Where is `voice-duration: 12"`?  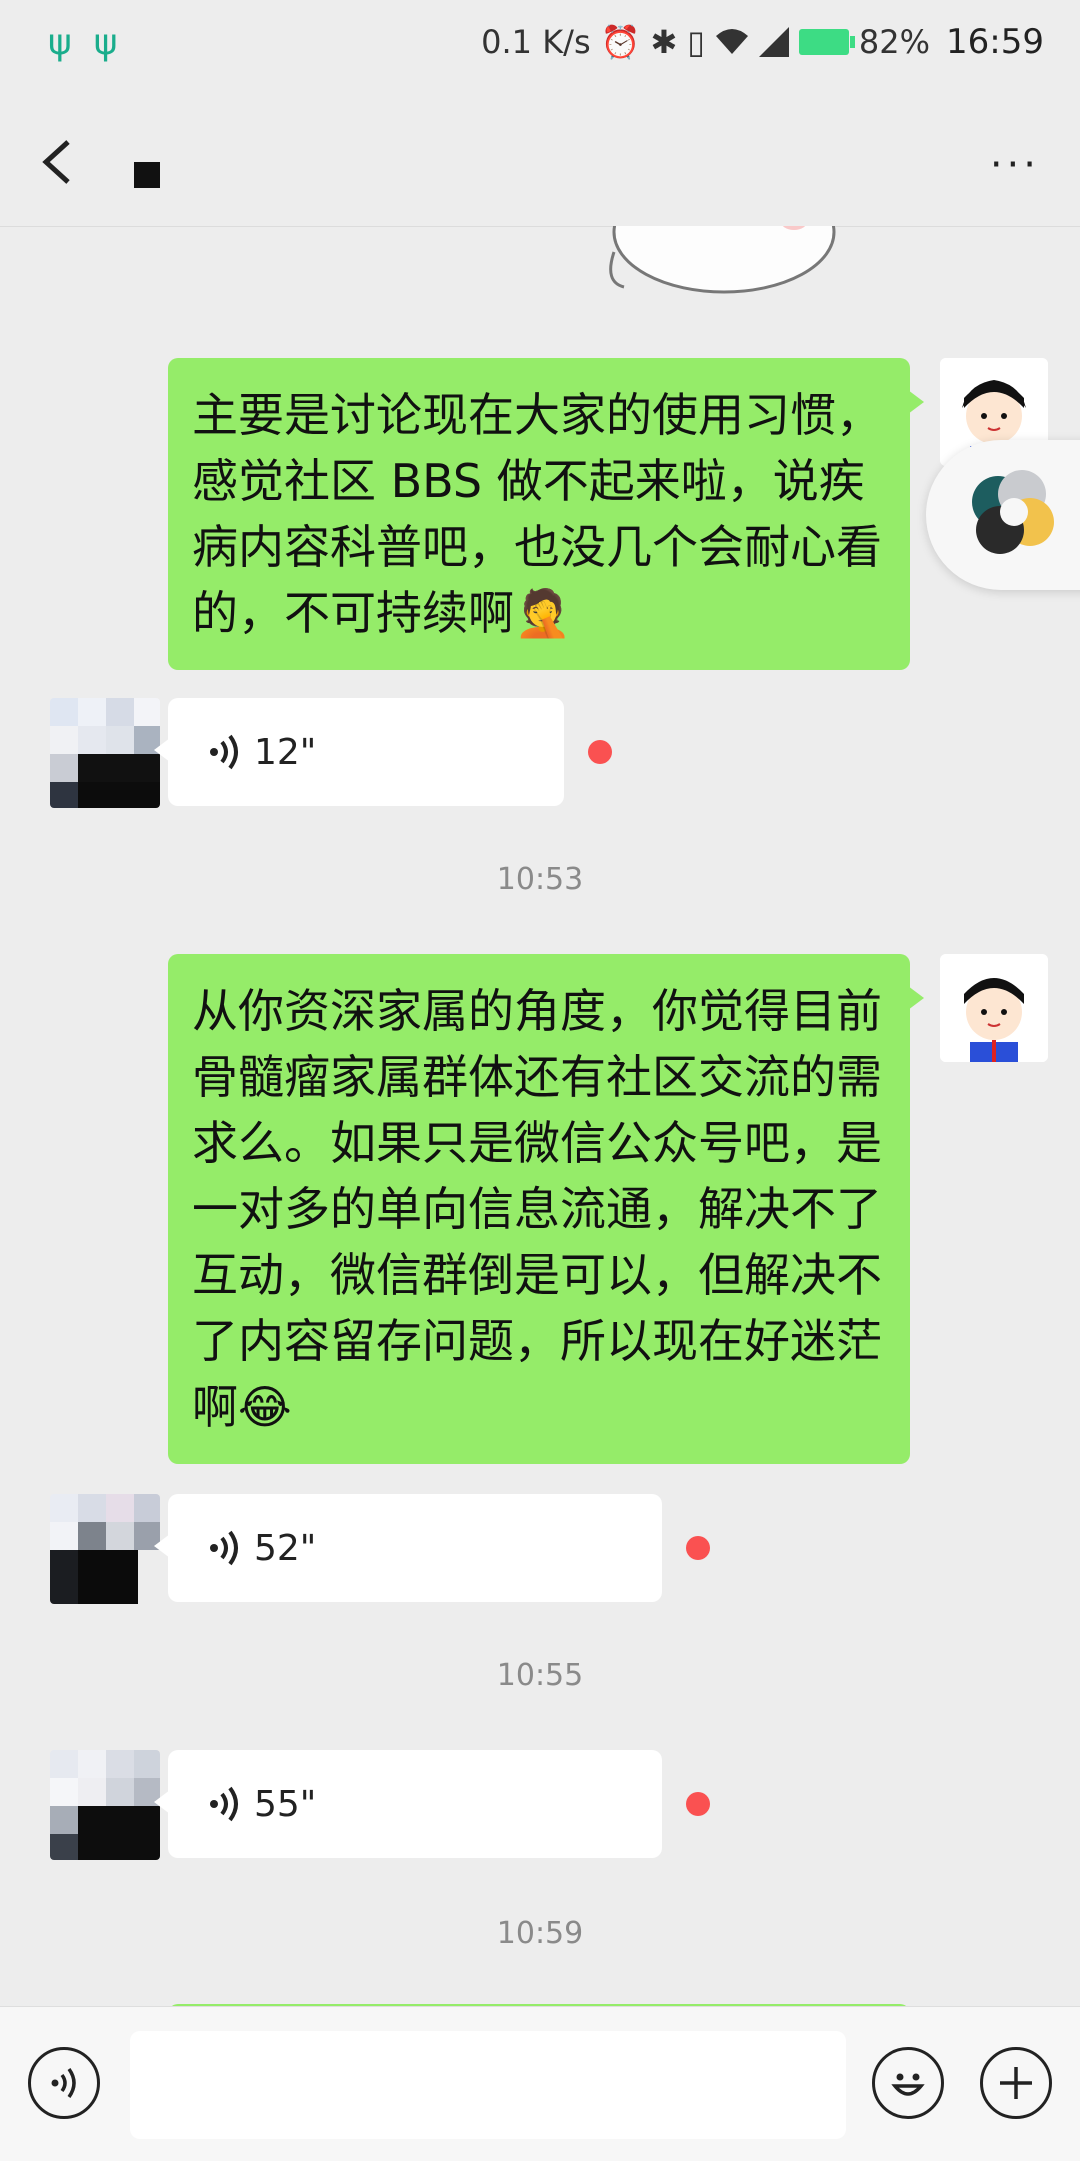 voice-duration: 12" is located at coordinates (285, 752).